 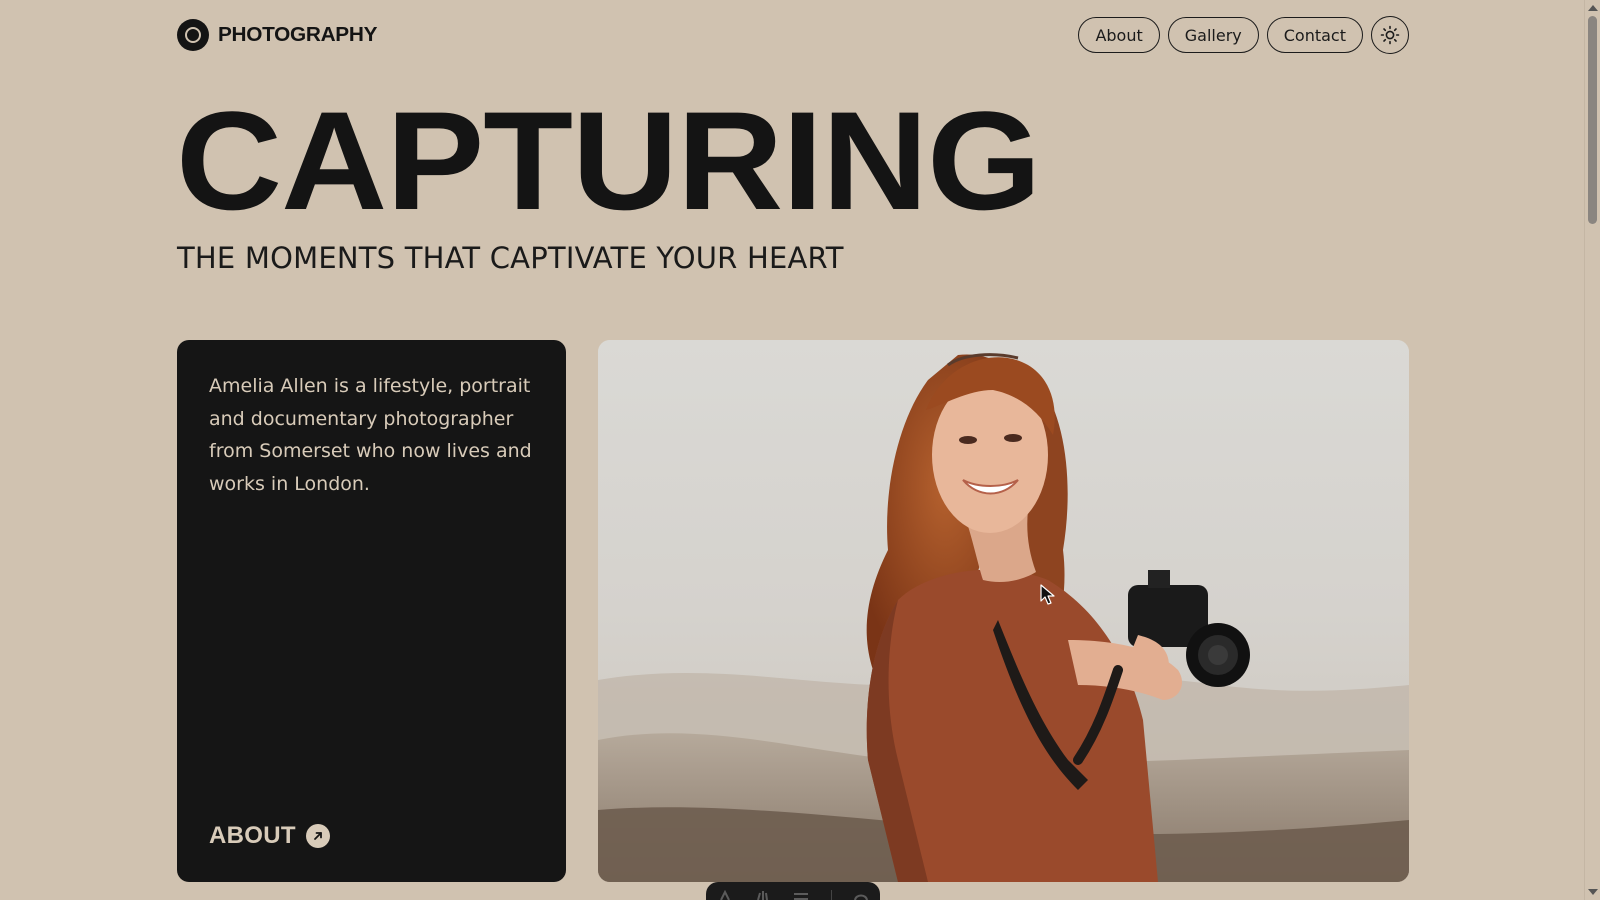 I want to click on site-header: PHOTOGRAPHY About Gallery Contact, so click(x=793, y=35).